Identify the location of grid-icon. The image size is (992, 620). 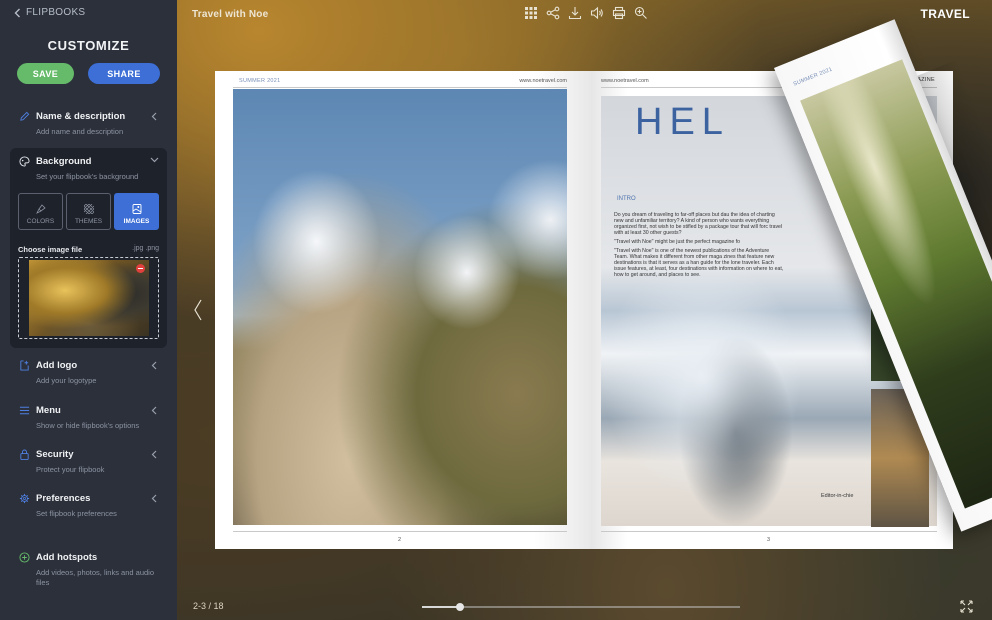
(531, 13).